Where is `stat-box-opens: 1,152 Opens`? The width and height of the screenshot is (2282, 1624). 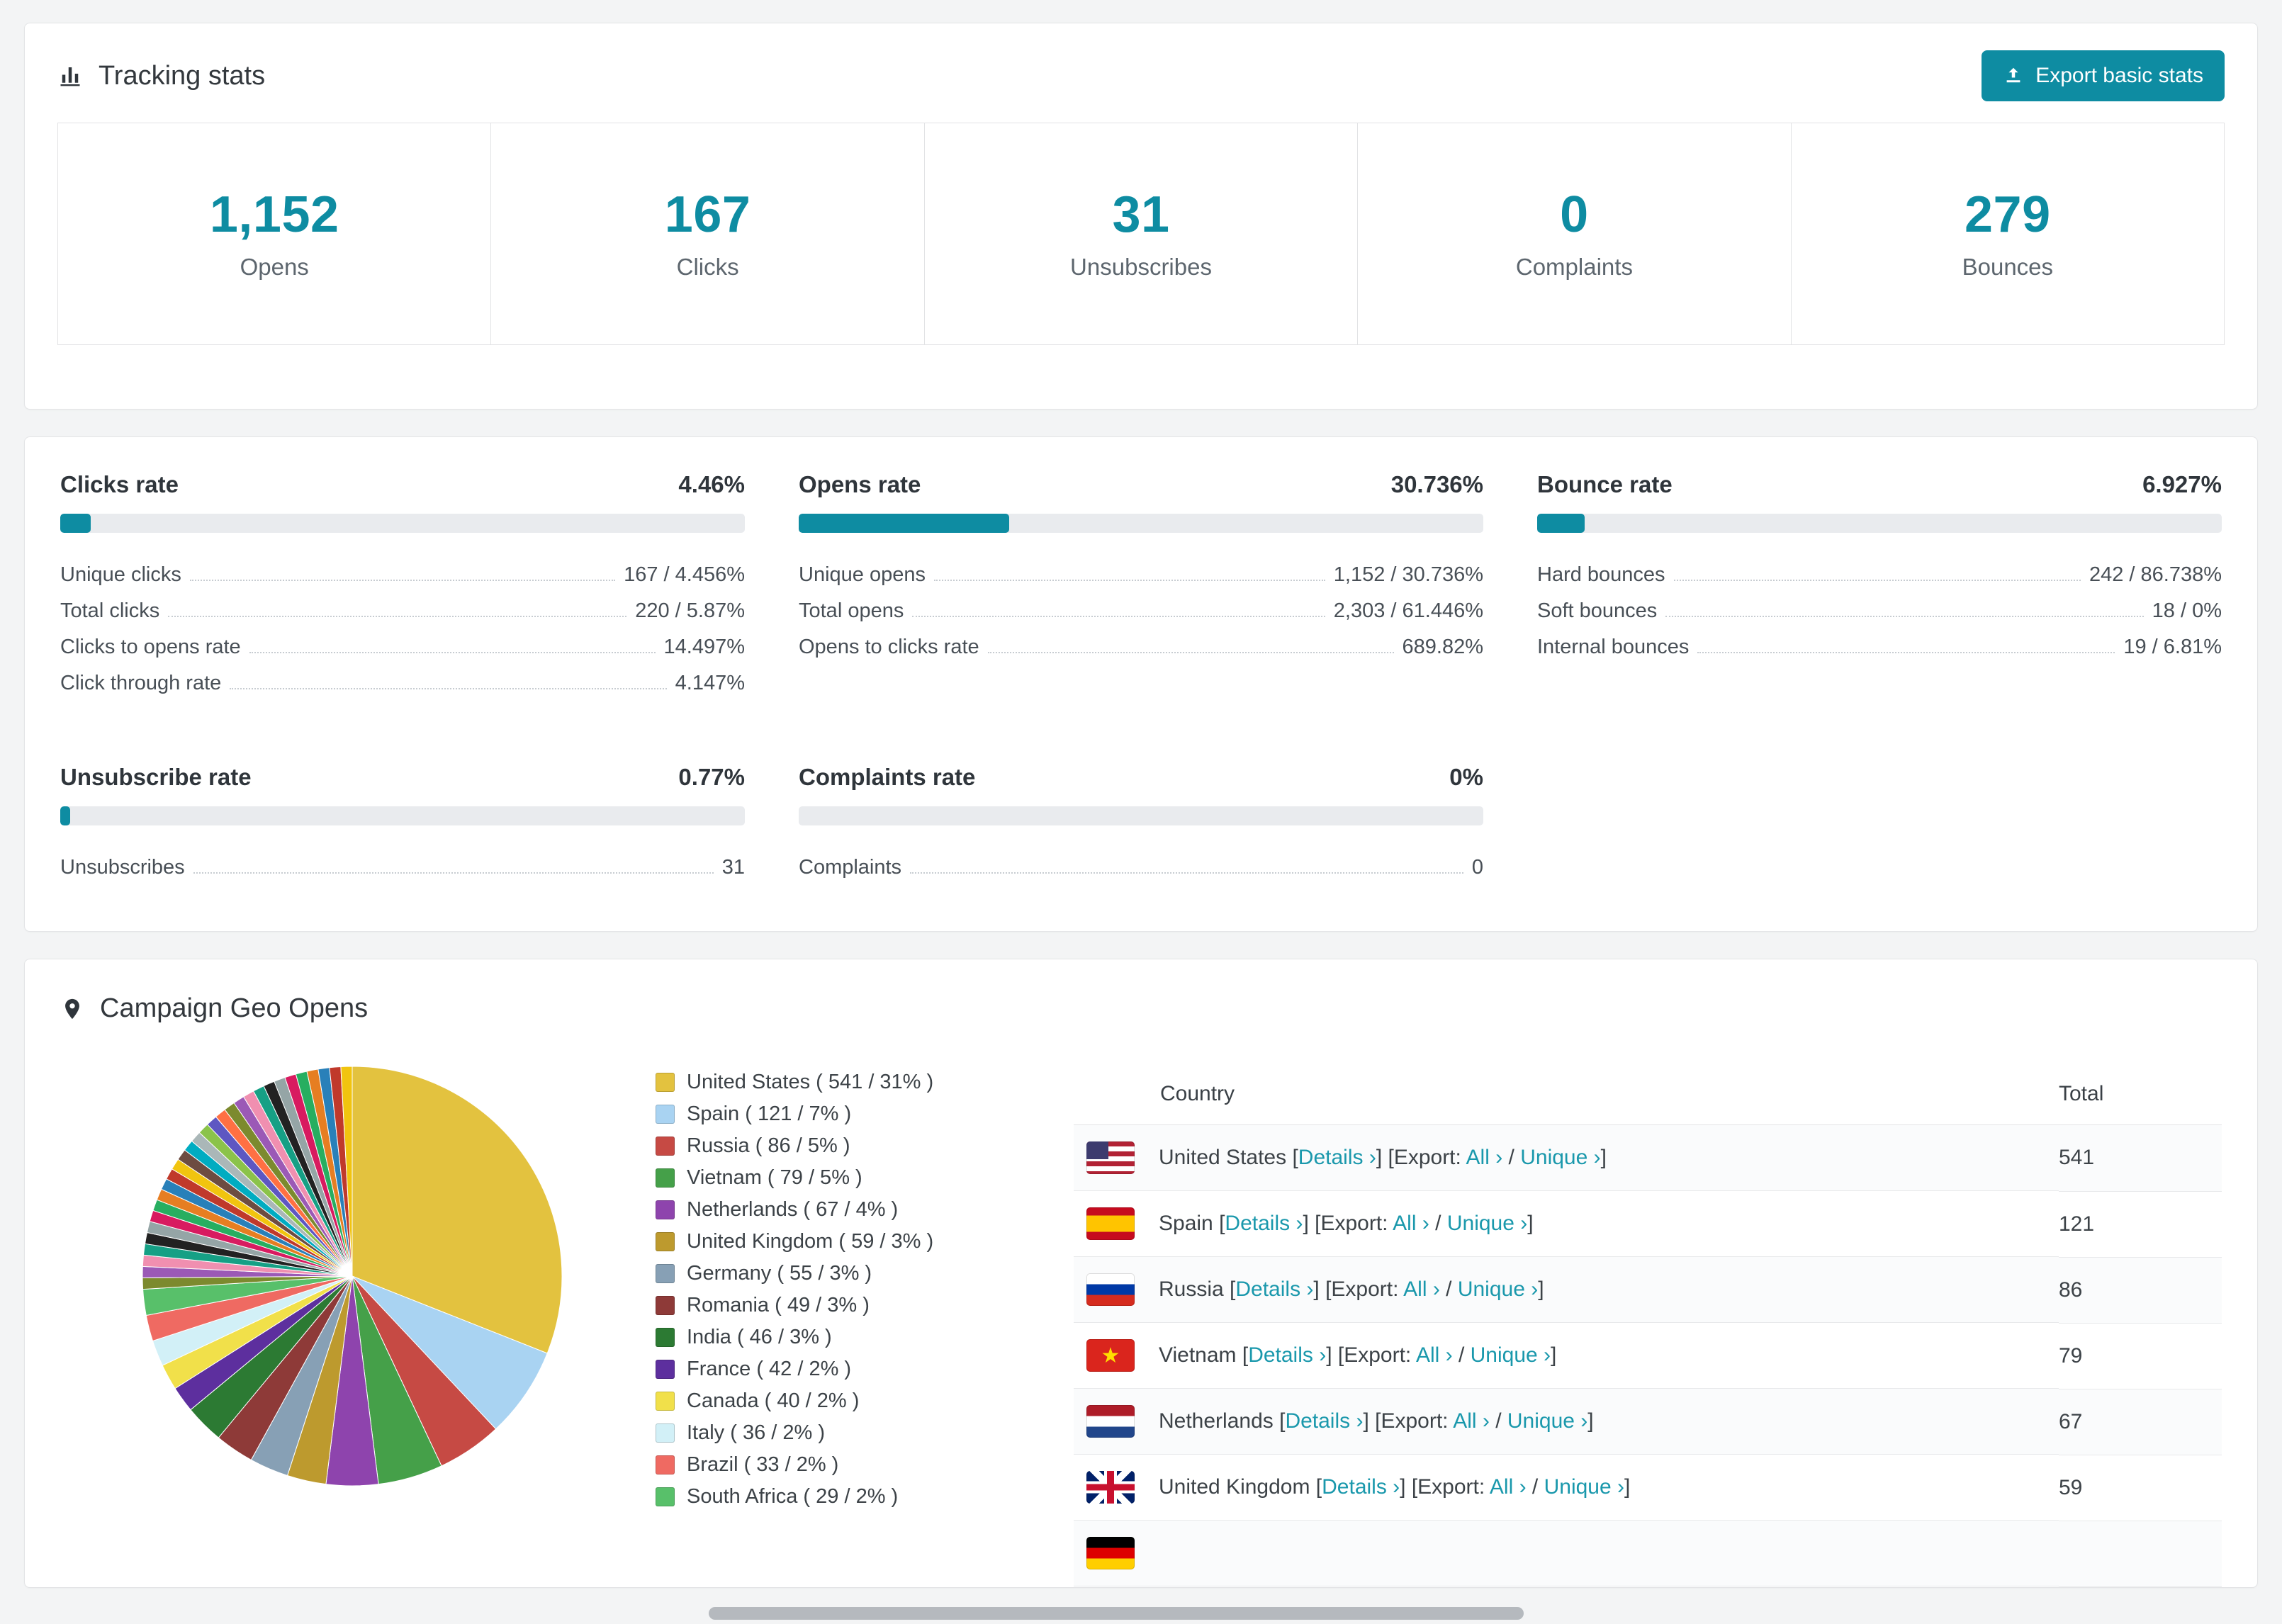
stat-box-opens: 1,152 Opens is located at coordinates (274, 234).